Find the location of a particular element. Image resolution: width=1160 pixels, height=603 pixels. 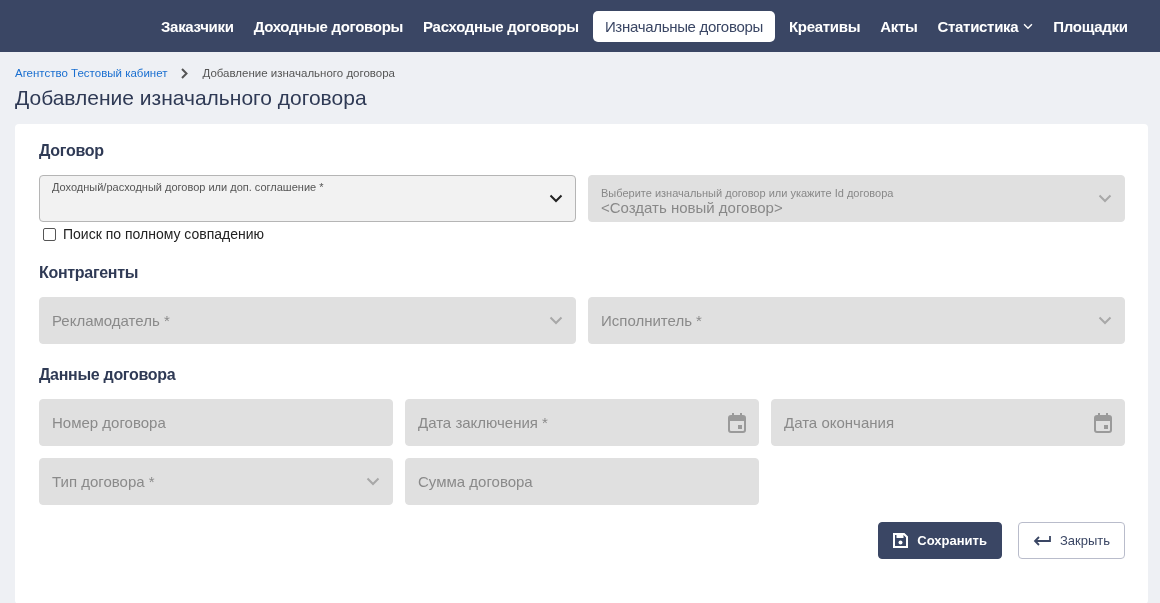

section-title: Данные договора is located at coordinates (108, 375).